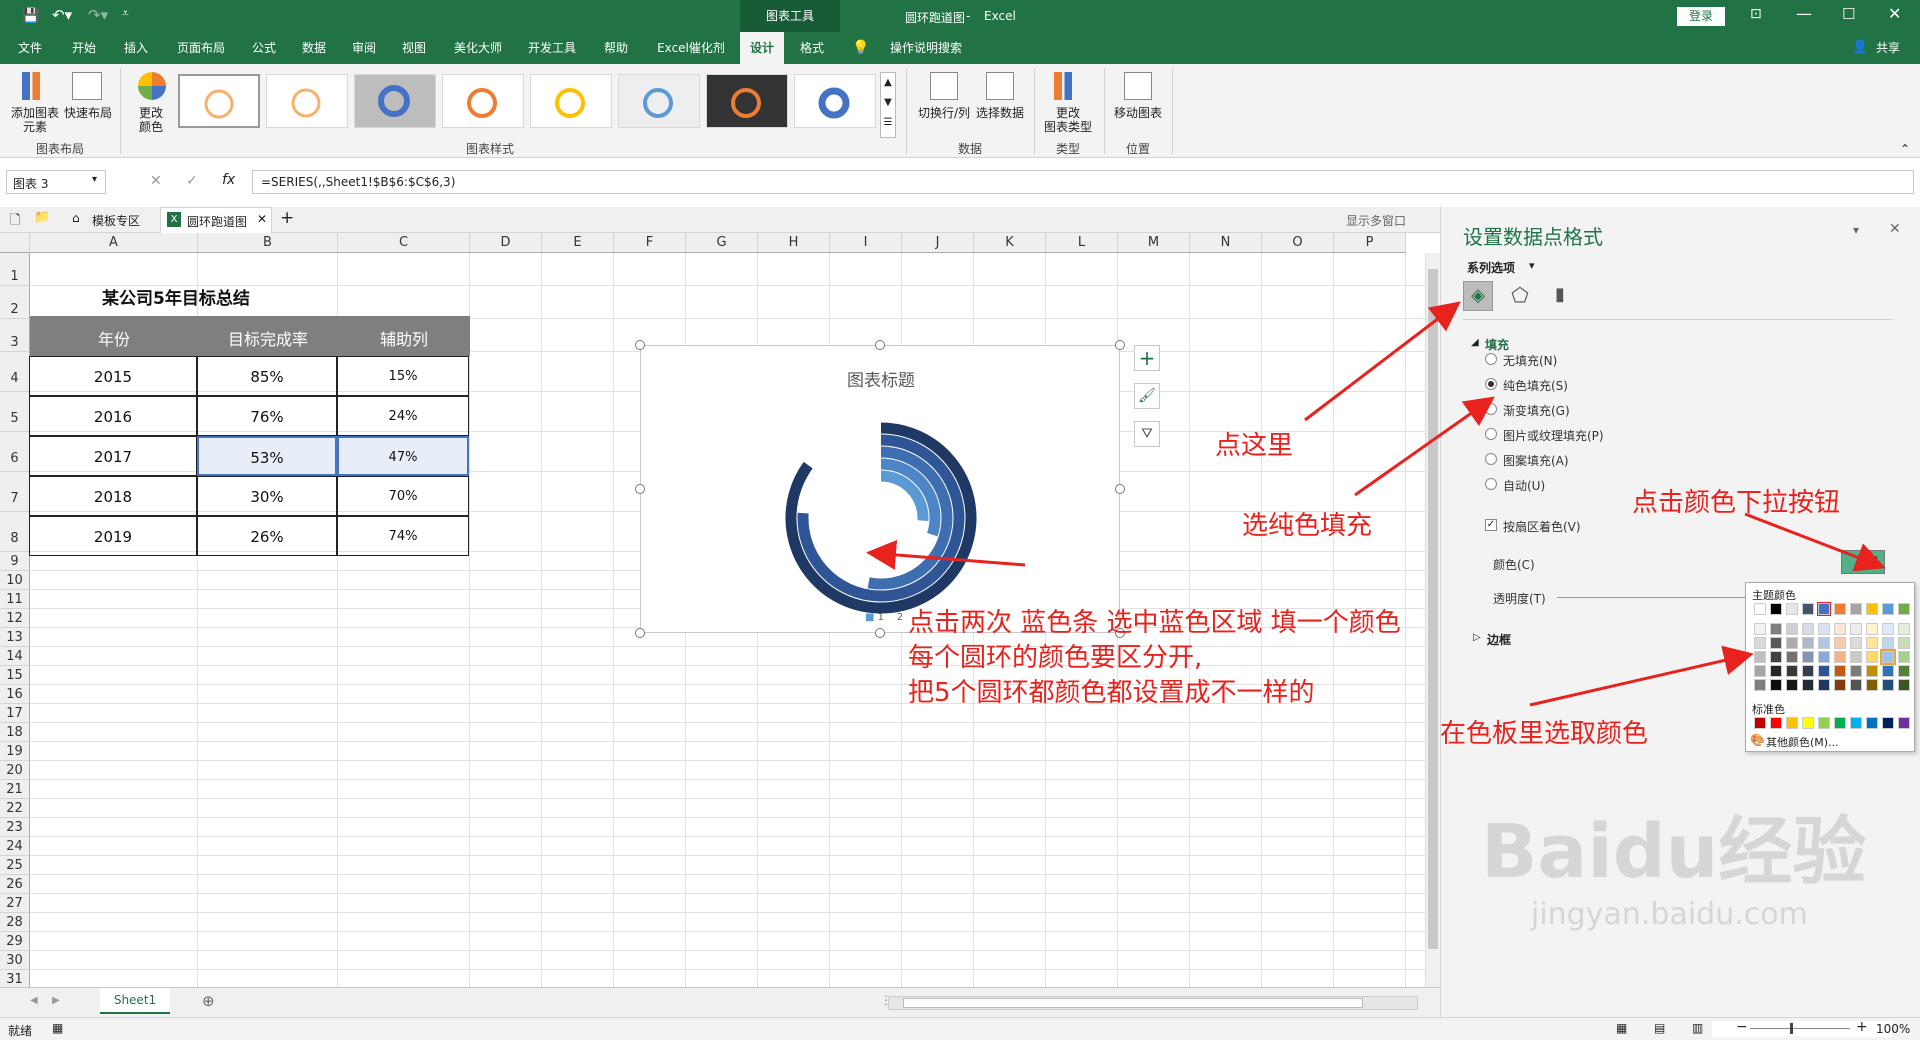 This screenshot has width=1920, height=1040. Describe the element at coordinates (113, 536) in the screenshot. I see `table-cell: 2019` at that location.